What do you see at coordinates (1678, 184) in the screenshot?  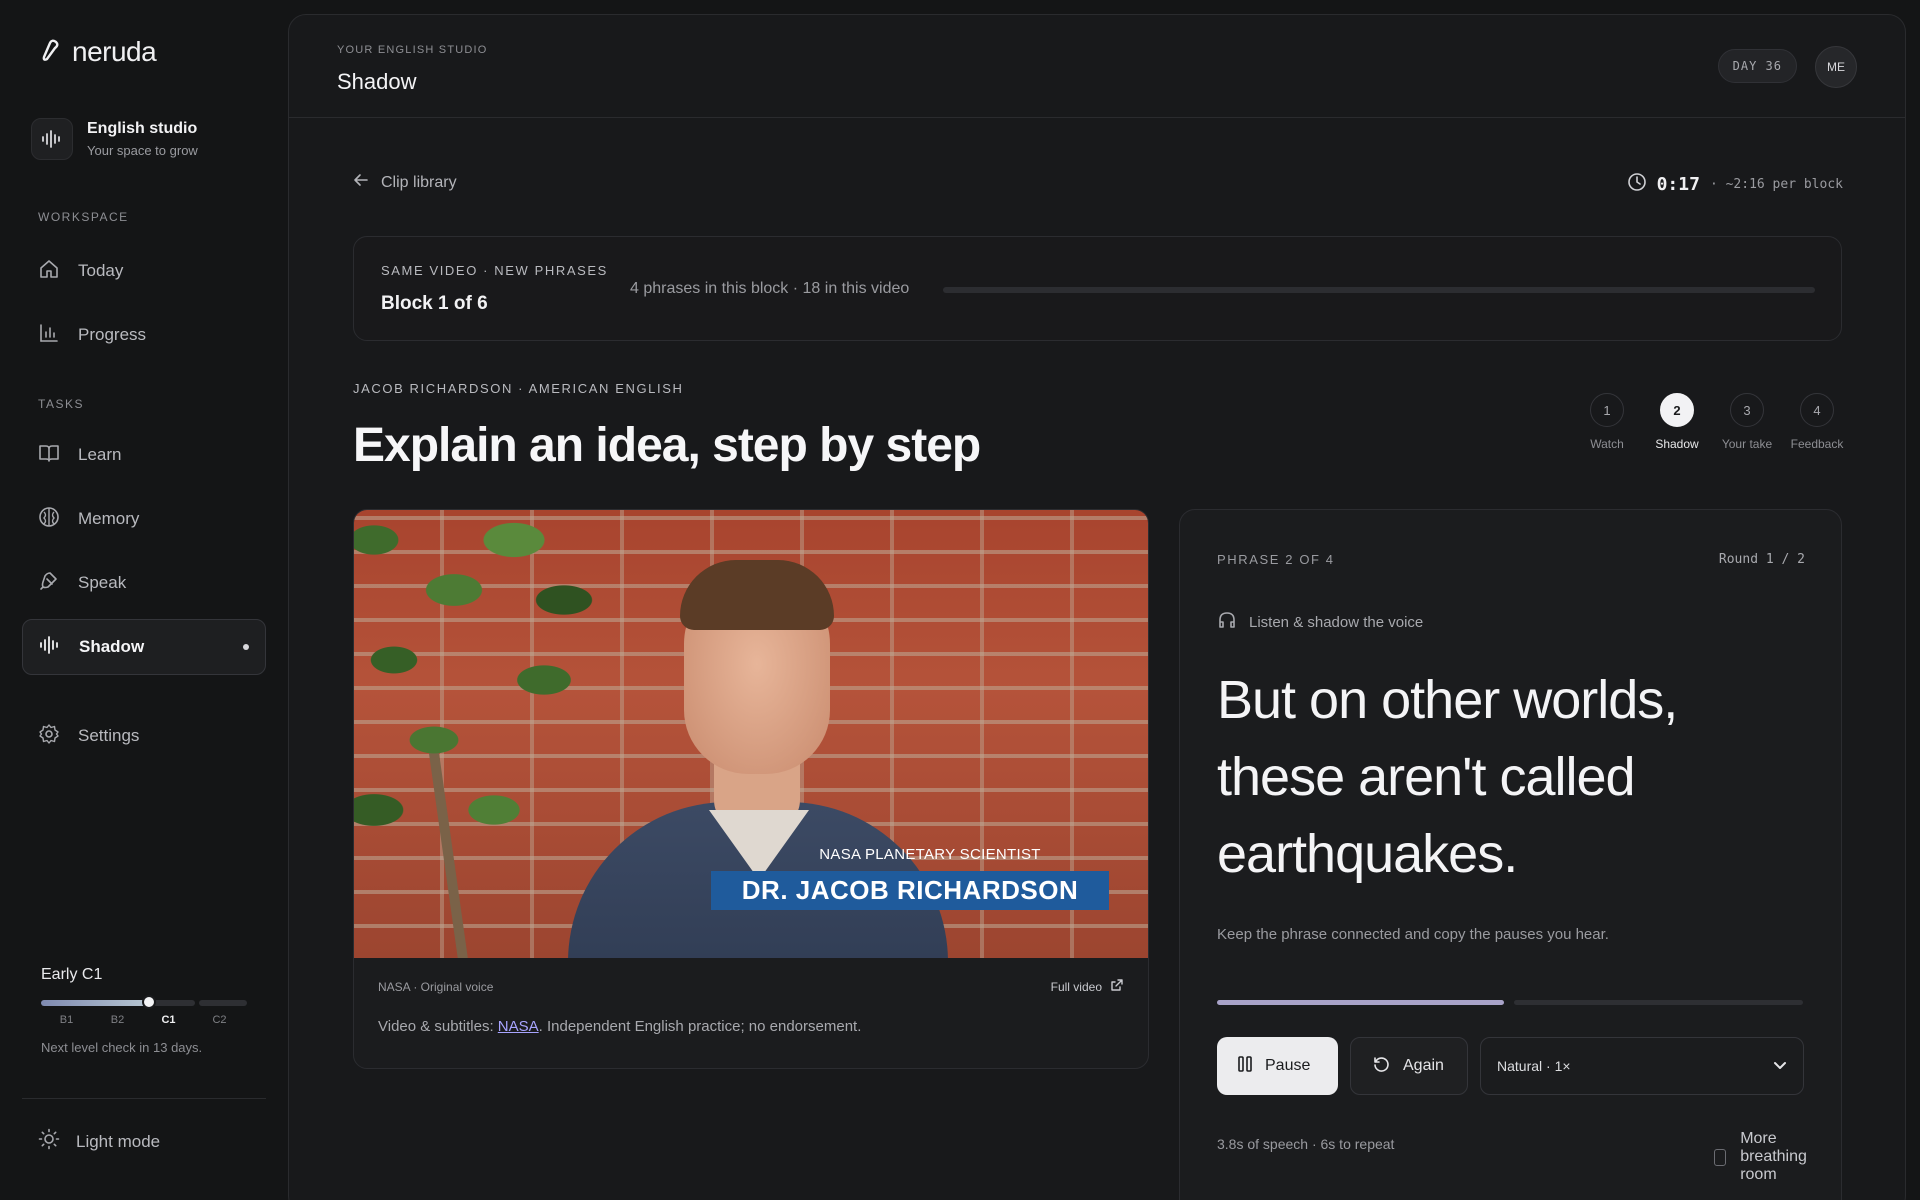 I see `timer-value: 0:17` at bounding box center [1678, 184].